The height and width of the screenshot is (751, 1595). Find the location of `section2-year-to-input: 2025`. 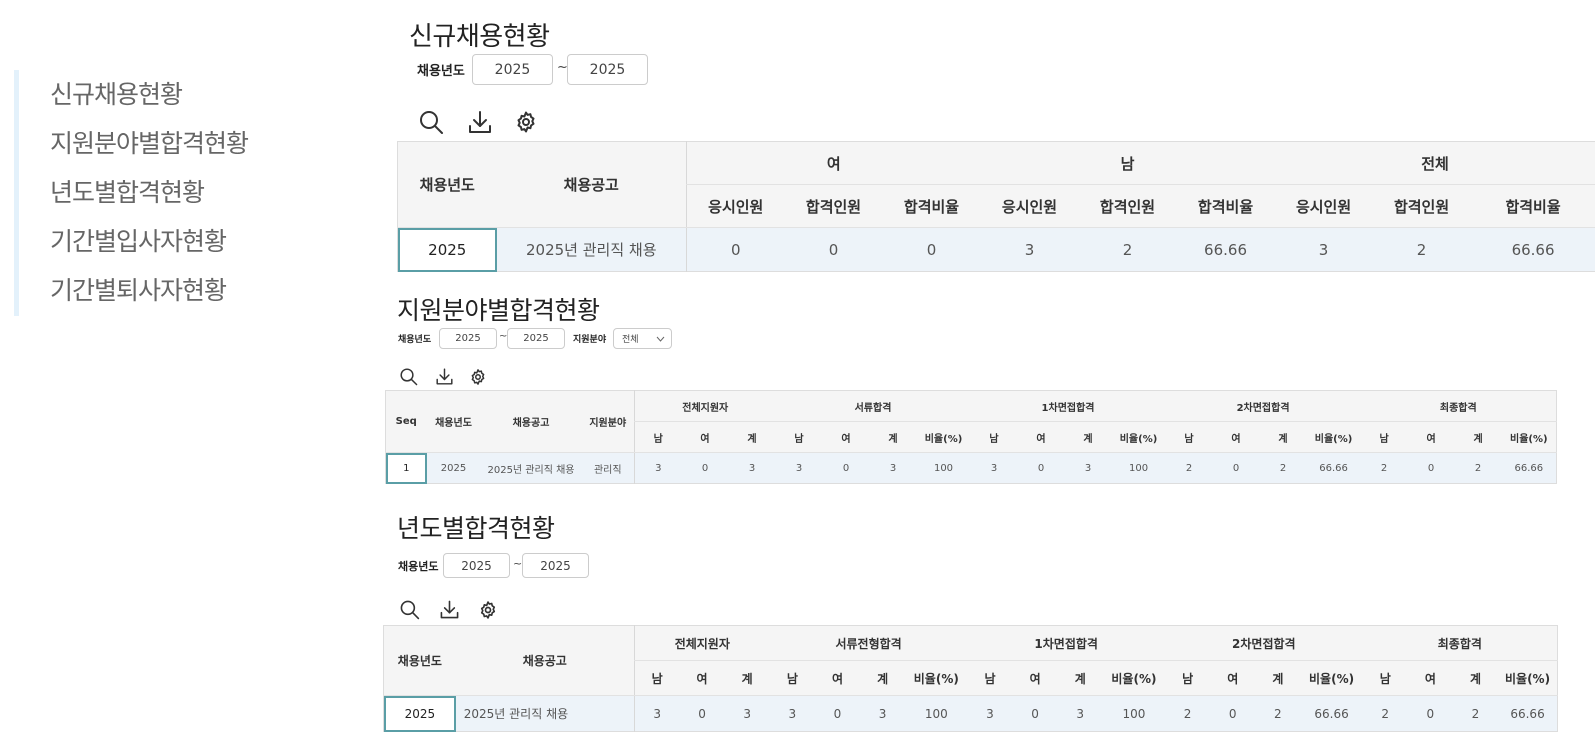

section2-year-to-input: 2025 is located at coordinates (536, 338).